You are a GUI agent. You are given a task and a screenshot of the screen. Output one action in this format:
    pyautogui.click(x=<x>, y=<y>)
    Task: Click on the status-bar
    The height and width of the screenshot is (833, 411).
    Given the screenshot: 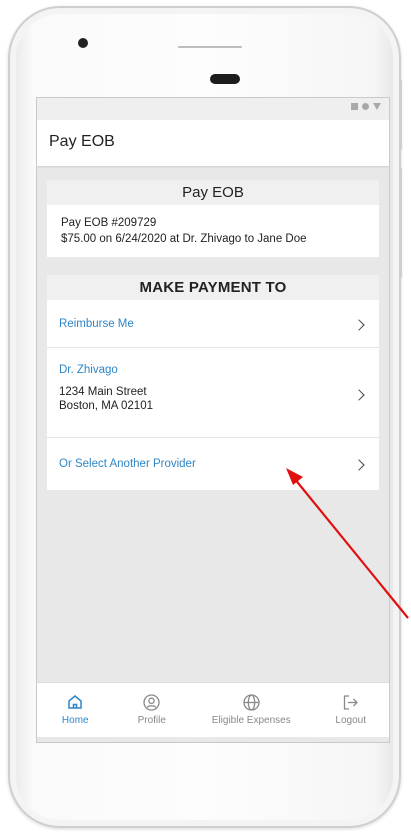 What is the action you would take?
    pyautogui.click(x=213, y=109)
    